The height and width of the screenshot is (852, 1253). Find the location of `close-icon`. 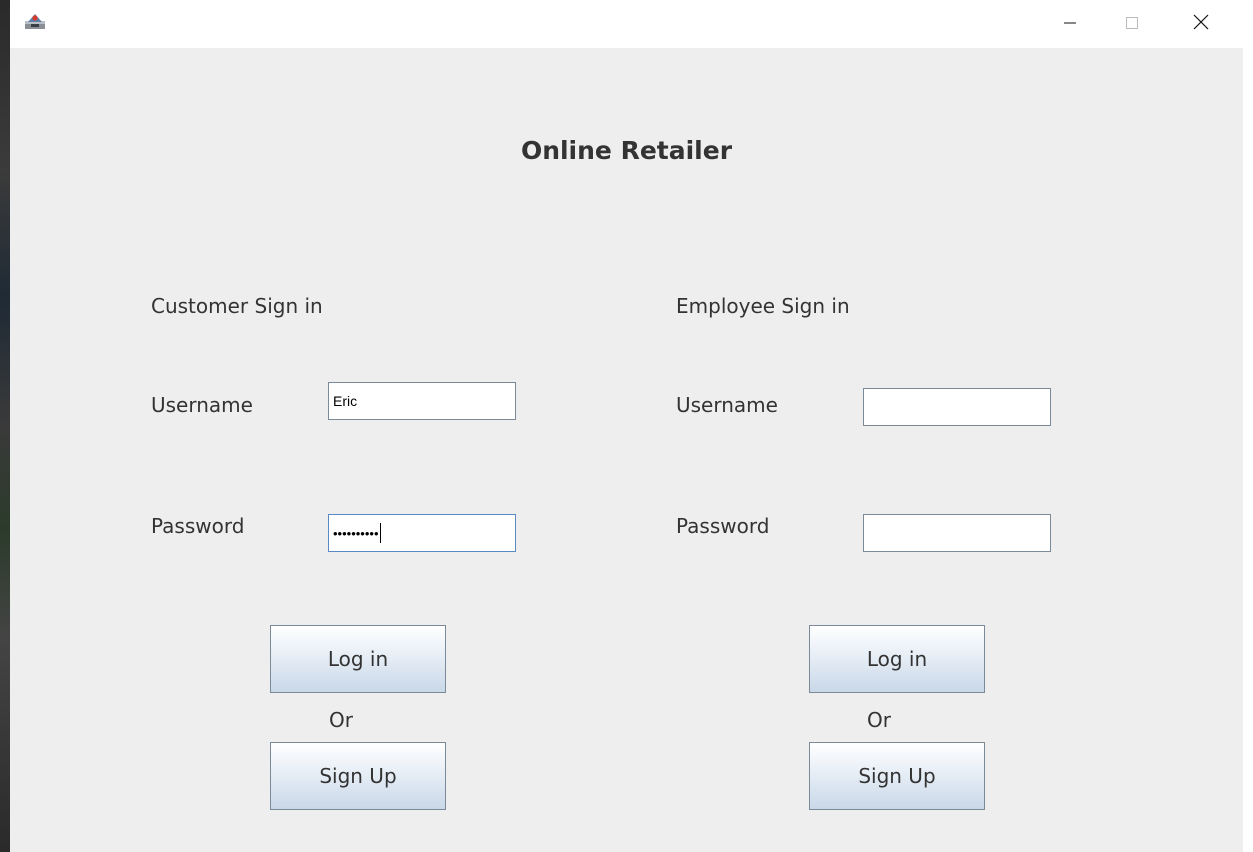

close-icon is located at coordinates (1201, 24).